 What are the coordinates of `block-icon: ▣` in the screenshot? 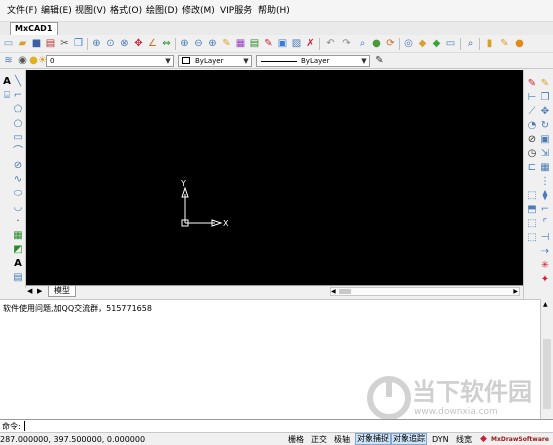 It's located at (282, 43).